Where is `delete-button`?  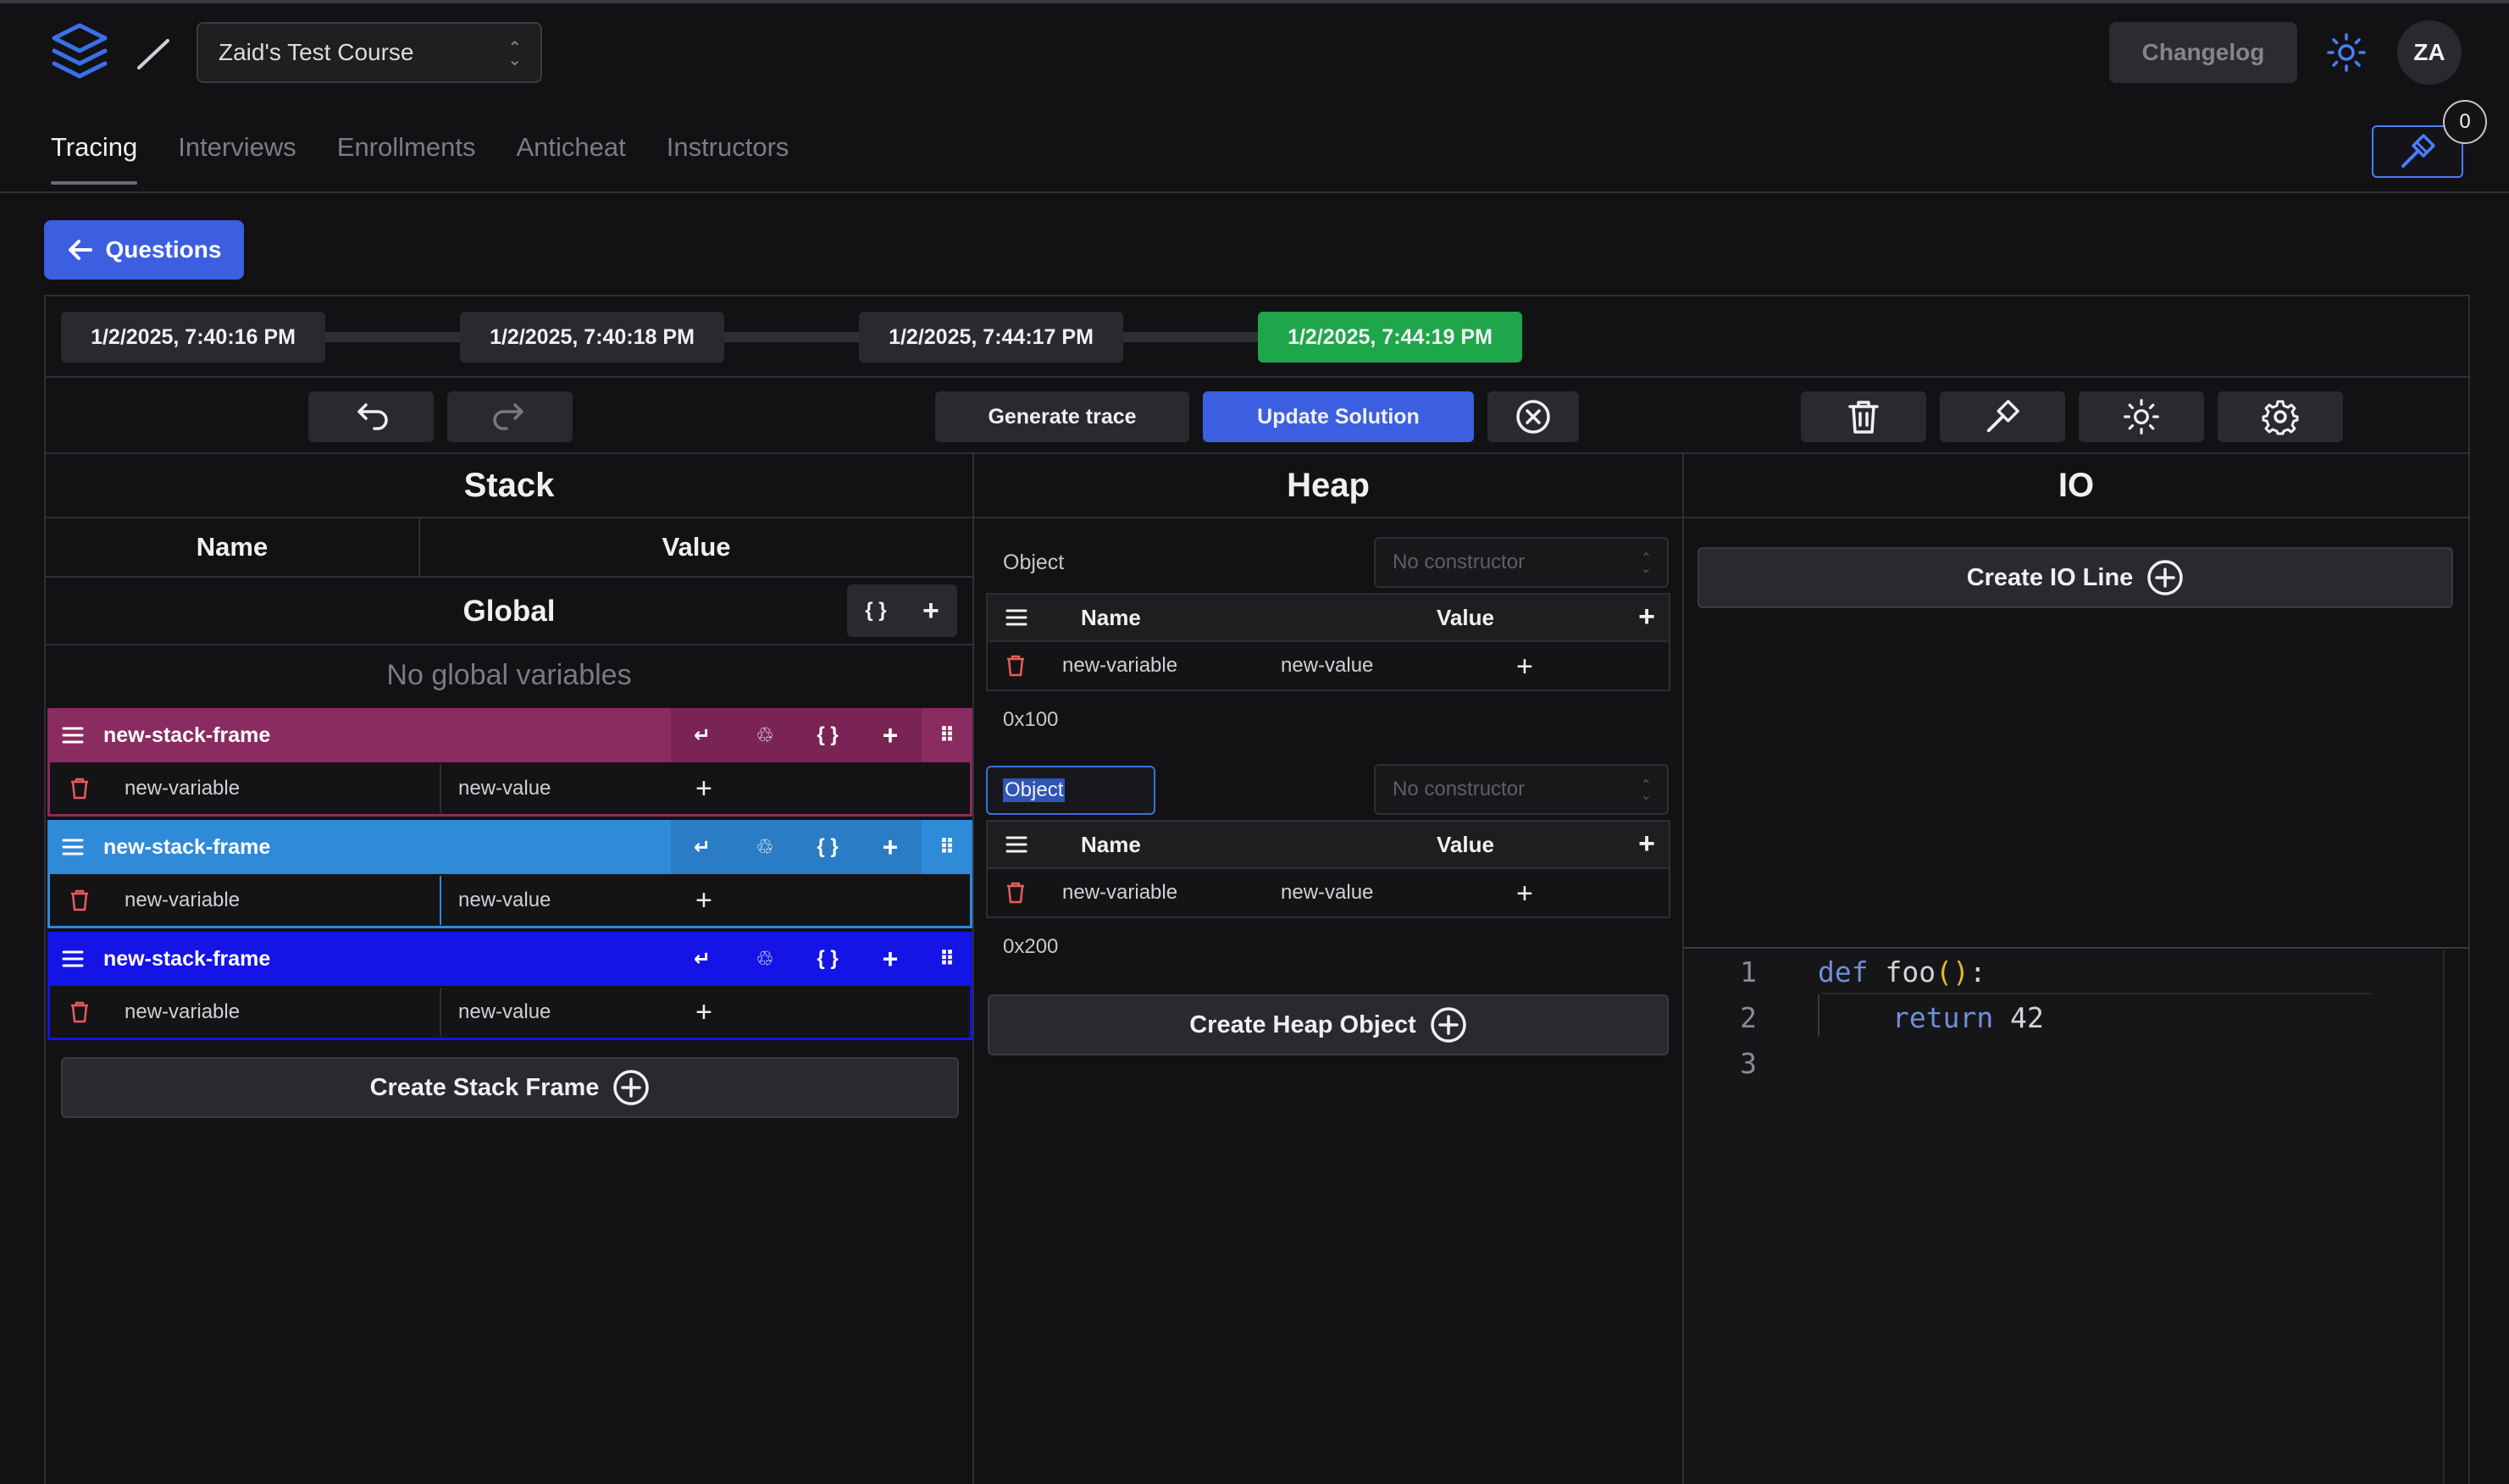 delete-button is located at coordinates (1864, 416).